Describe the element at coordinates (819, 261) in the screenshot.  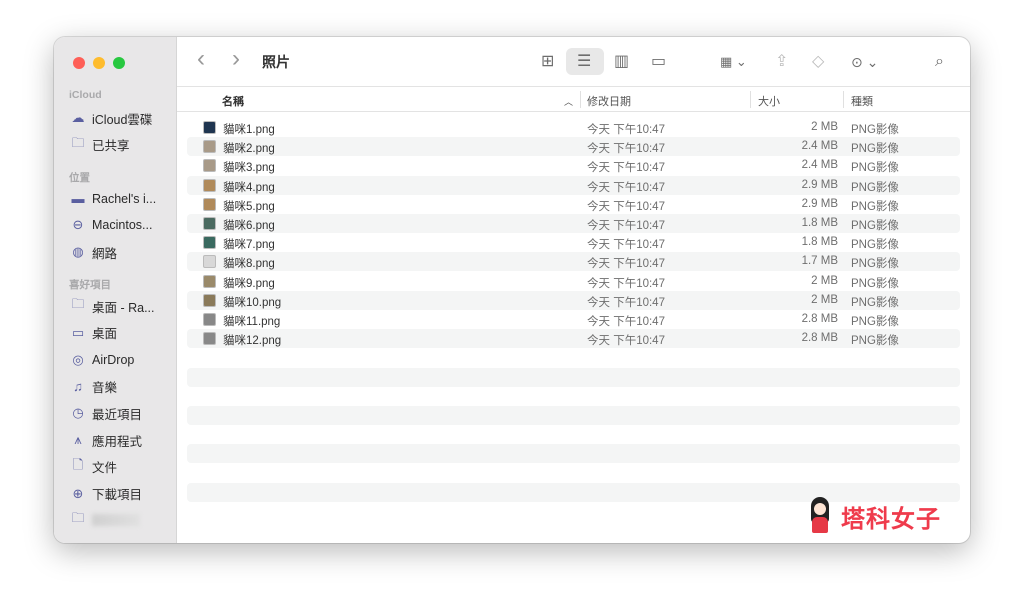
I see `file-size: 1.7 MB` at that location.